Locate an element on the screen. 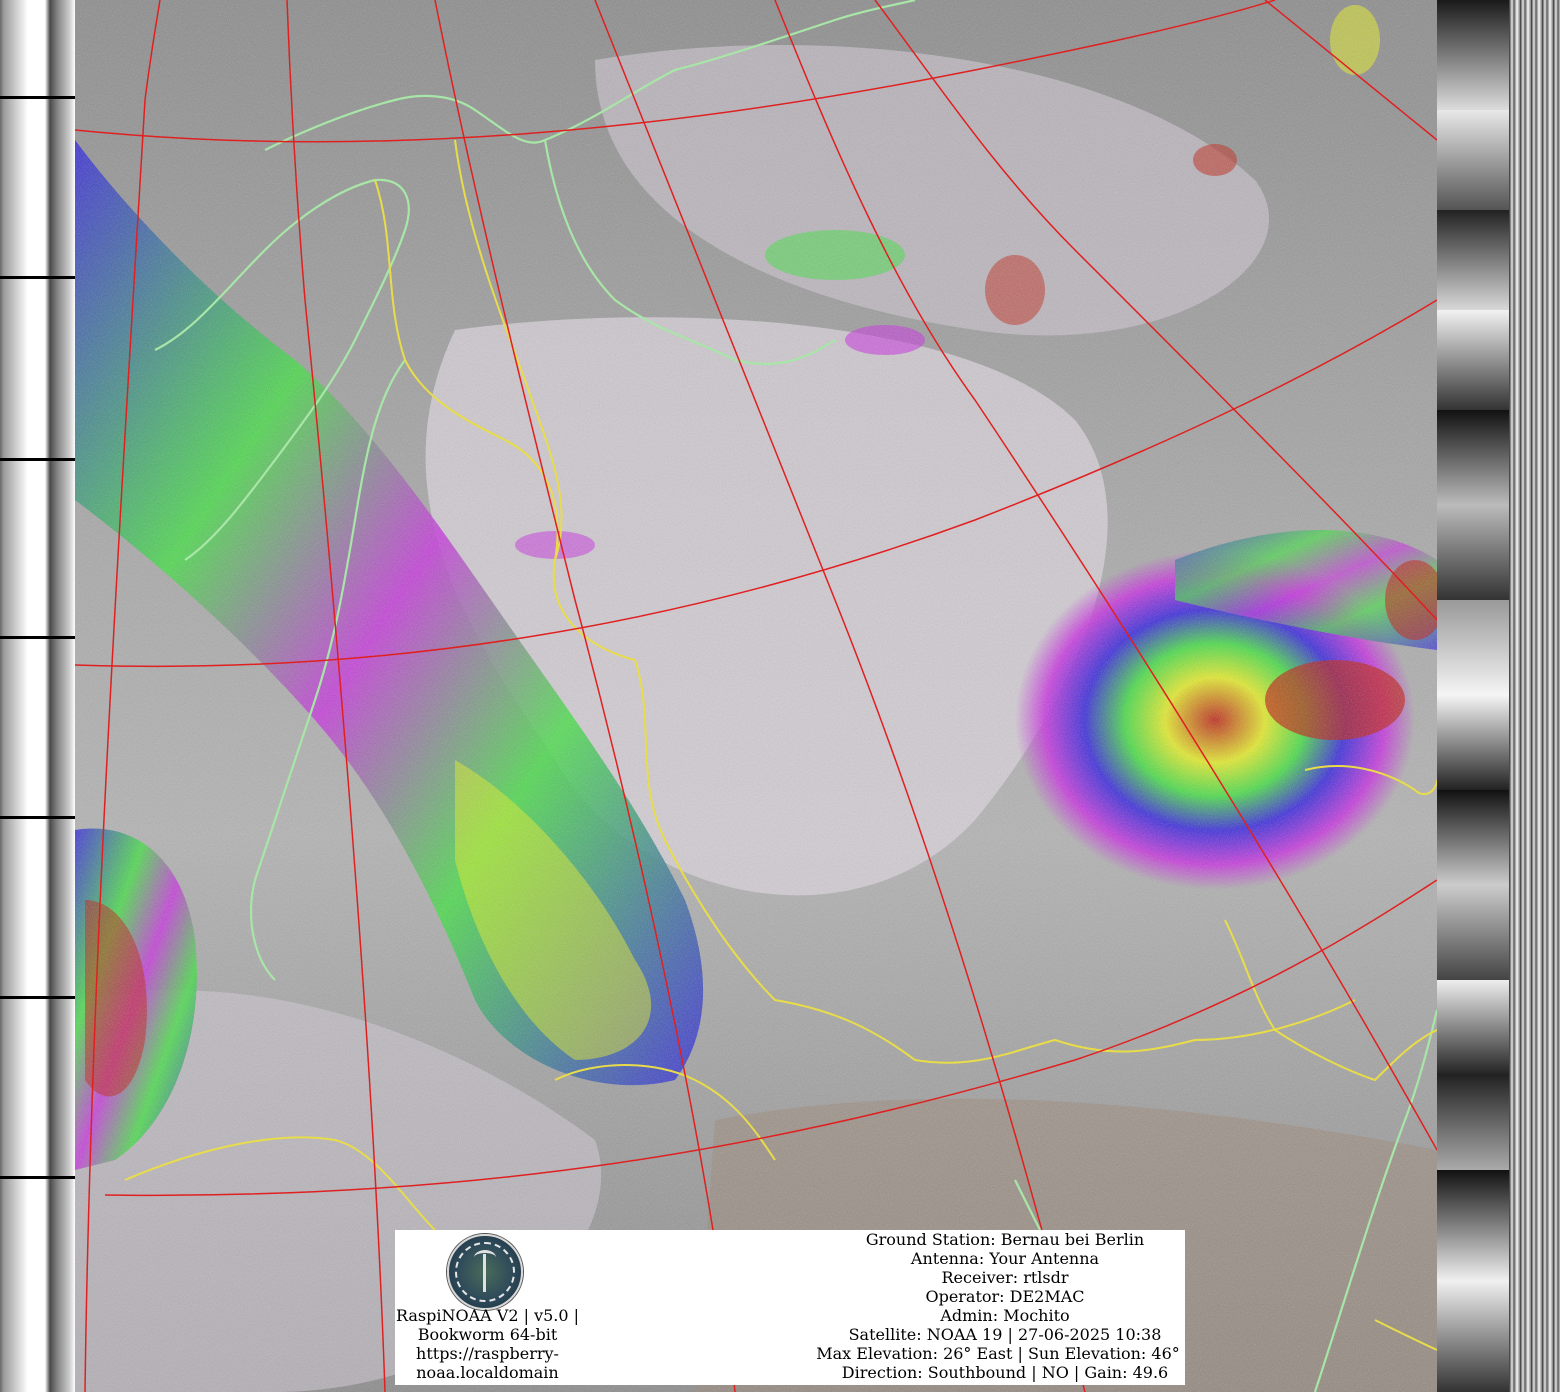  satellite-ground-station-seal-icon is located at coordinates (485, 1272).